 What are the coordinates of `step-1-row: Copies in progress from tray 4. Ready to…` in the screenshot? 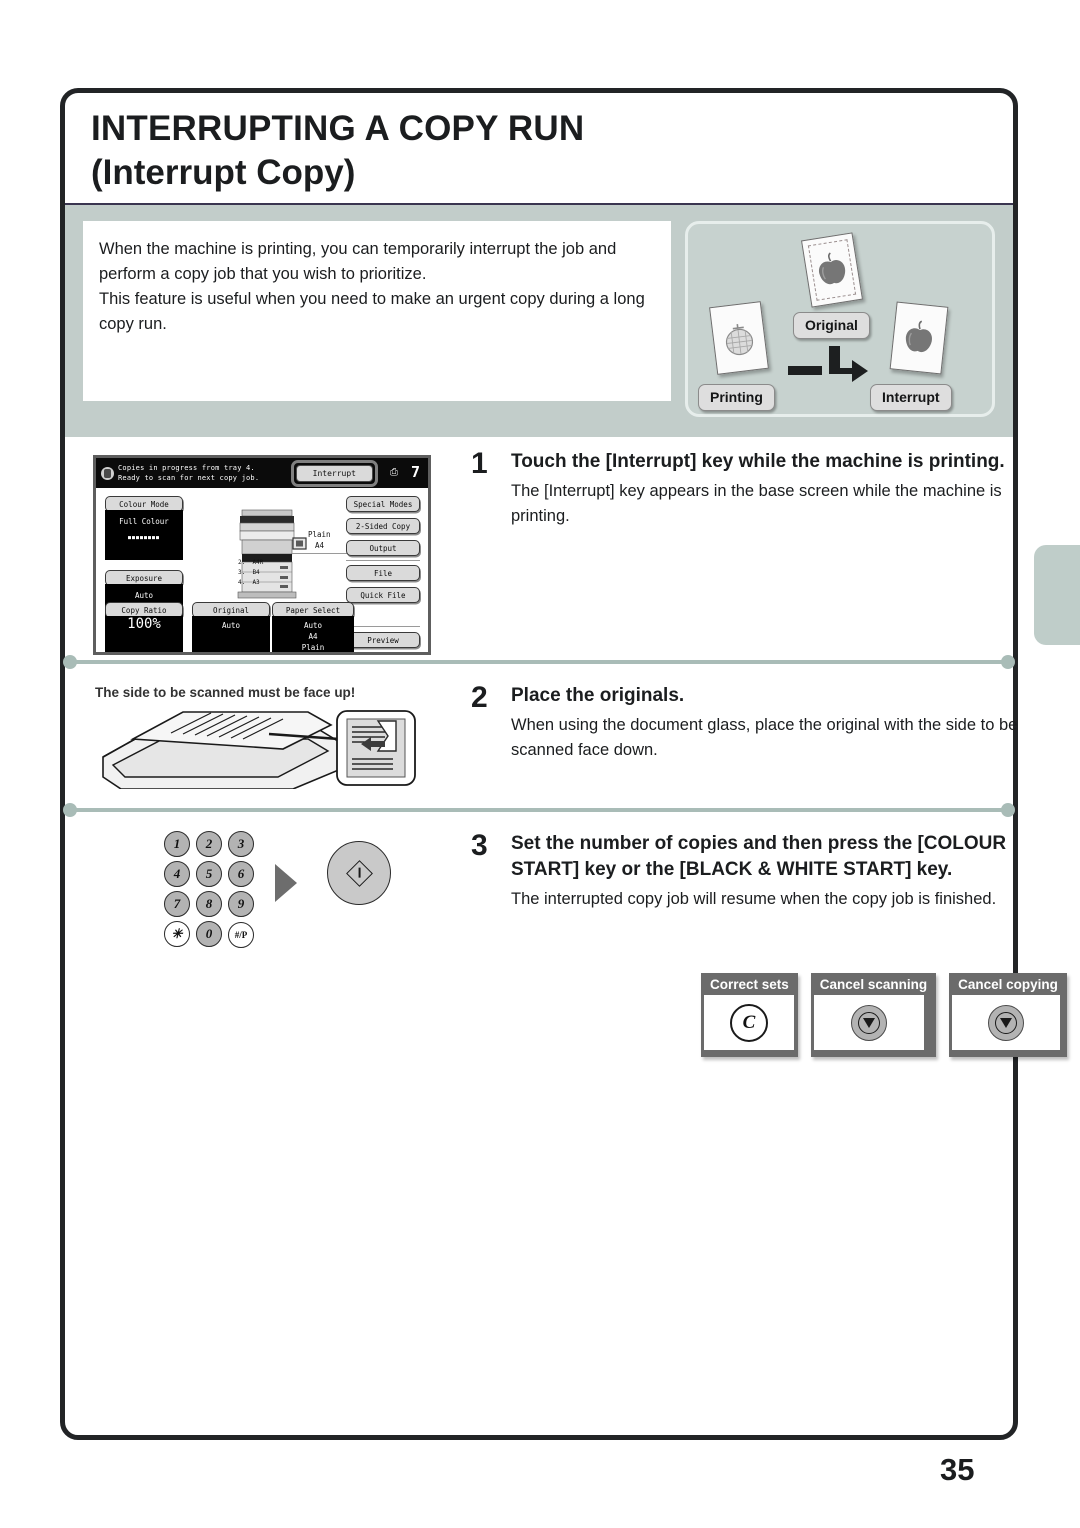 It's located at (539, 546).